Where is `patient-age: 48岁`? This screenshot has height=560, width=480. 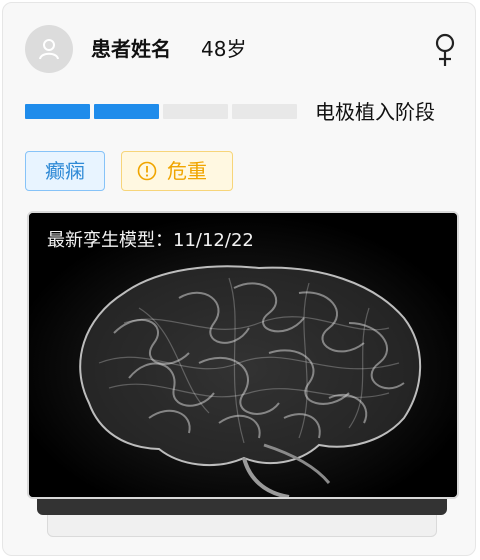
patient-age: 48岁 is located at coordinates (224, 49).